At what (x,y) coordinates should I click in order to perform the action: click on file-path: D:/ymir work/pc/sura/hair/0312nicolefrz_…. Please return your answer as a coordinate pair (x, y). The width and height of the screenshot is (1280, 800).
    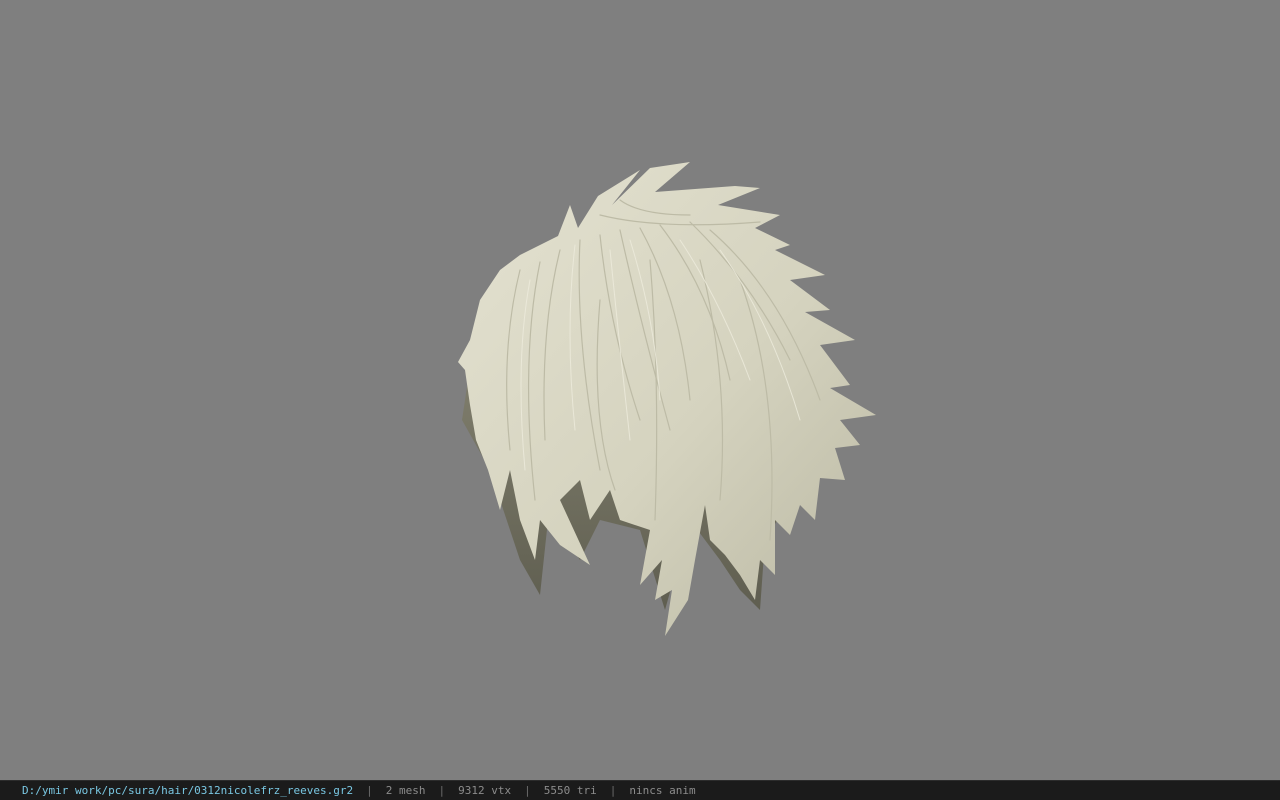
    Looking at the image, I should click on (188, 790).